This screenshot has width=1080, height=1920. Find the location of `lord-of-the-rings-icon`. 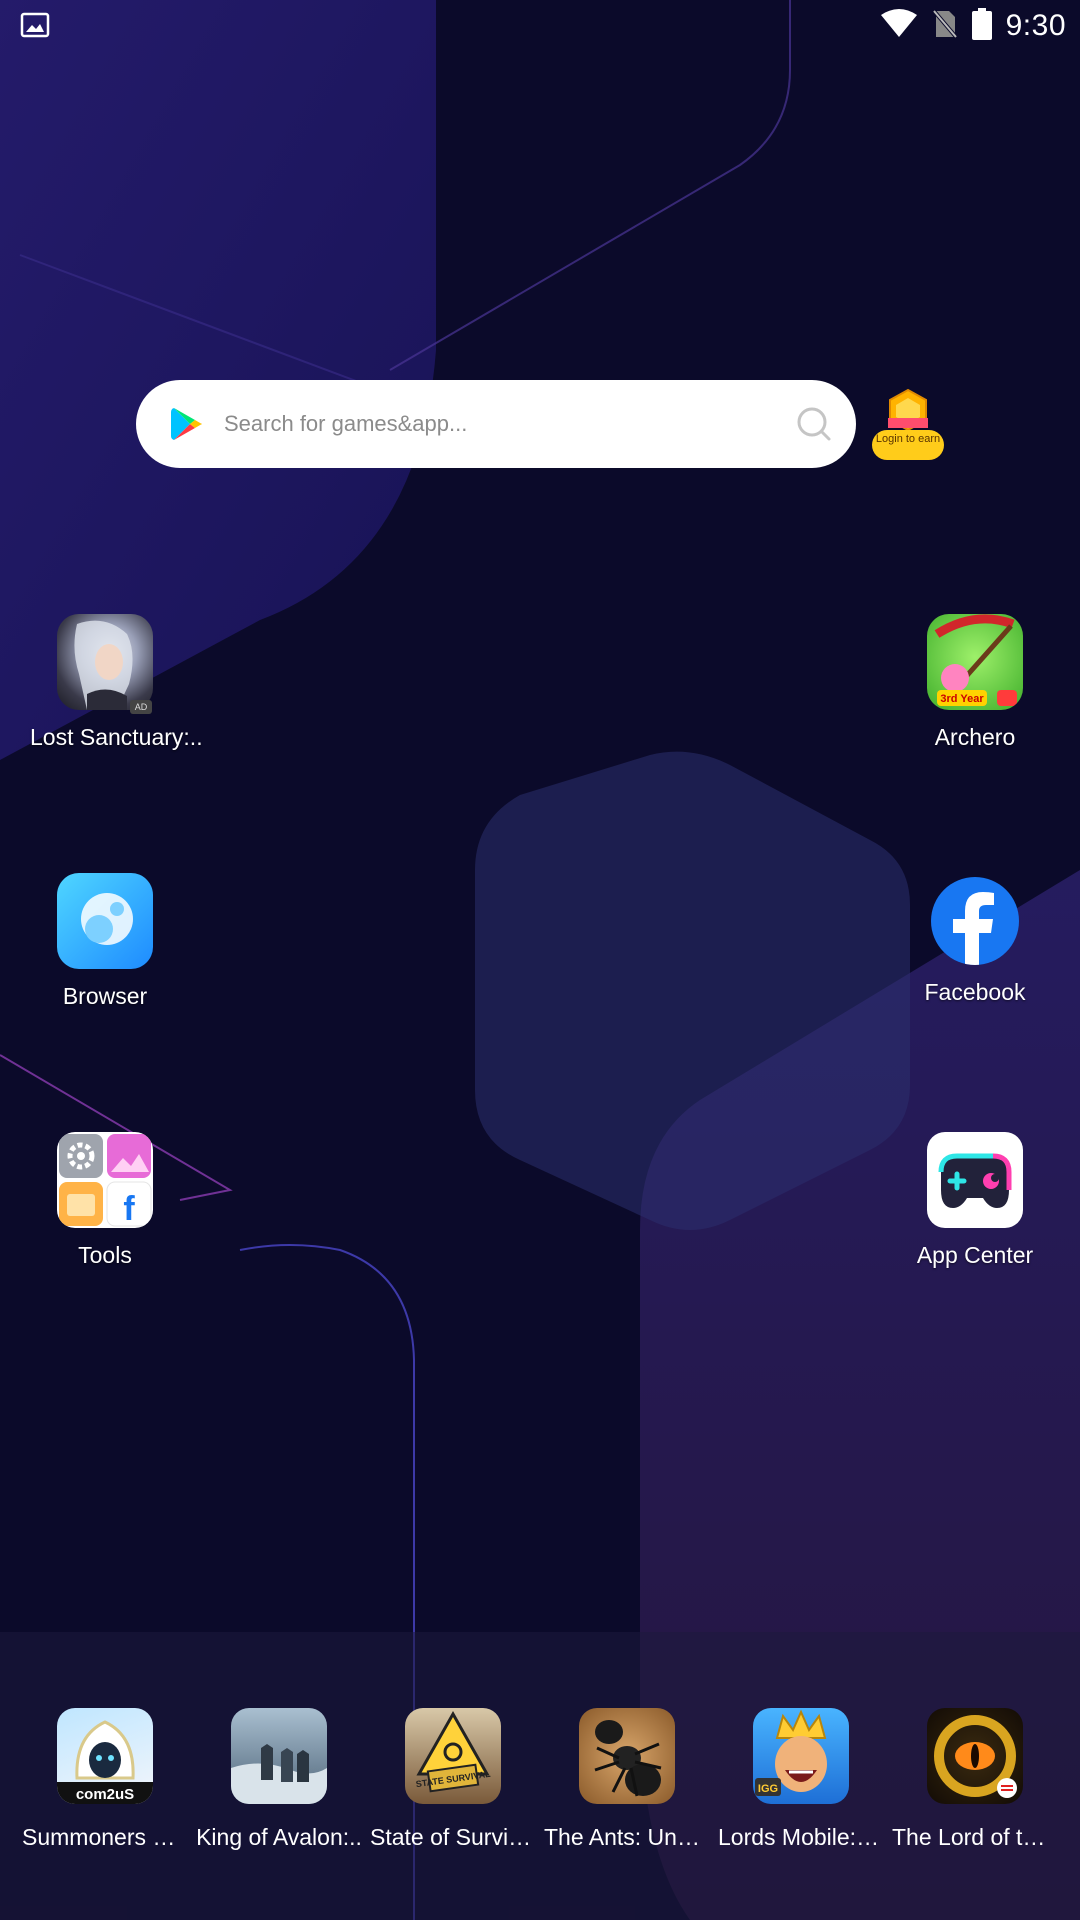

lord-of-the-rings-icon is located at coordinates (975, 1756).